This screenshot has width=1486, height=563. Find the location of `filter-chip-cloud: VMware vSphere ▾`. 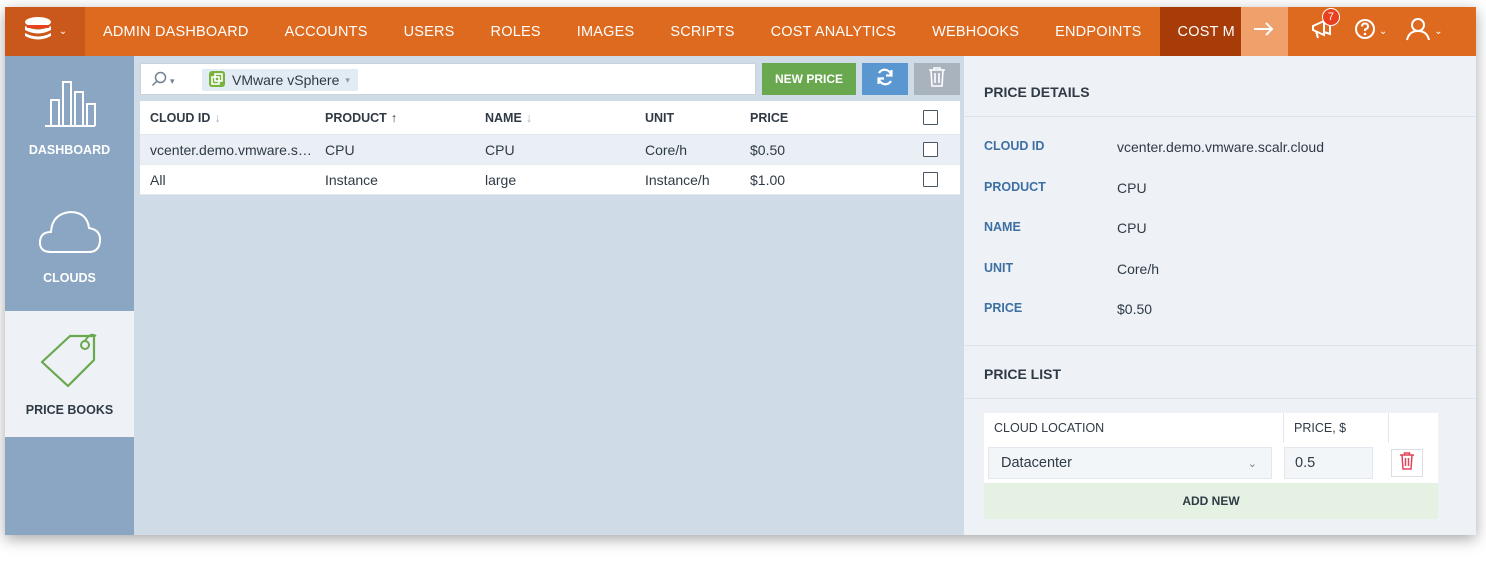

filter-chip-cloud: VMware vSphere ▾ is located at coordinates (280, 80).